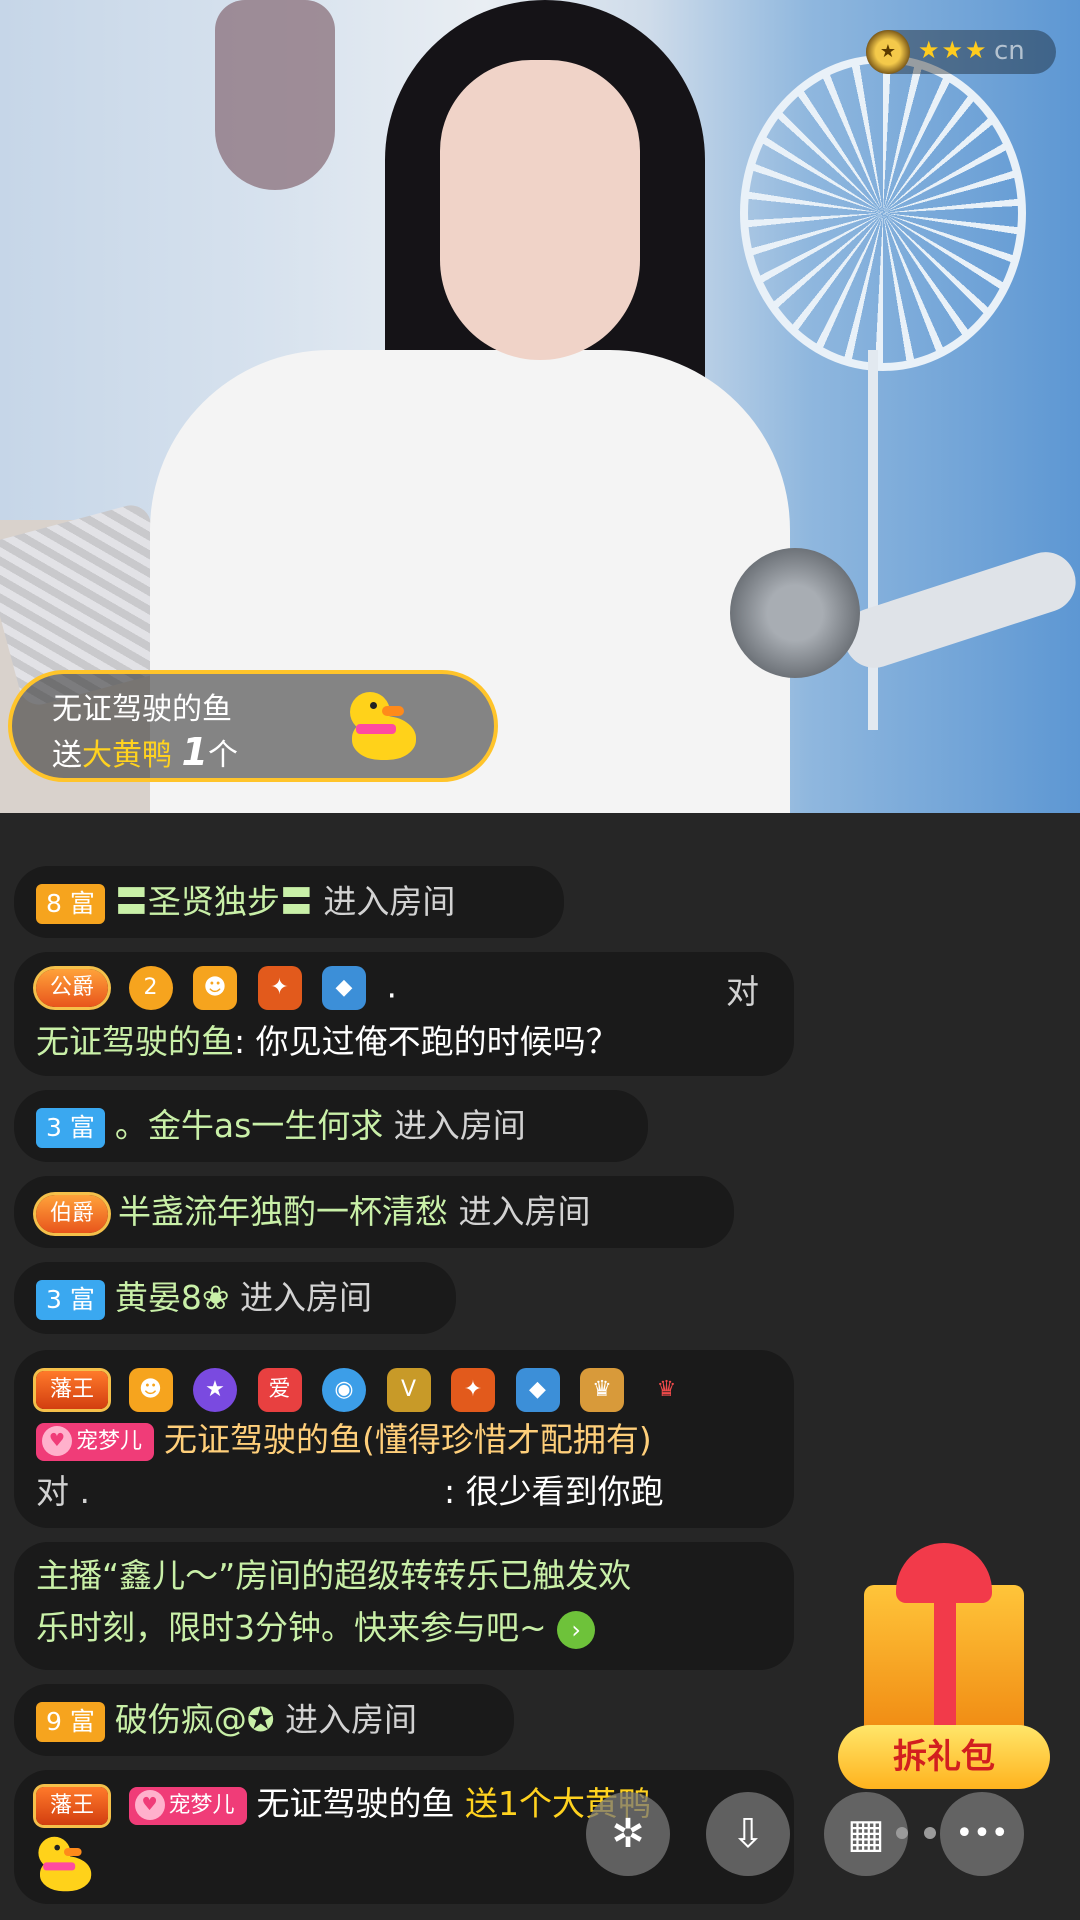  What do you see at coordinates (408, 1390) in the screenshot?
I see `vip-icon: V` at bounding box center [408, 1390].